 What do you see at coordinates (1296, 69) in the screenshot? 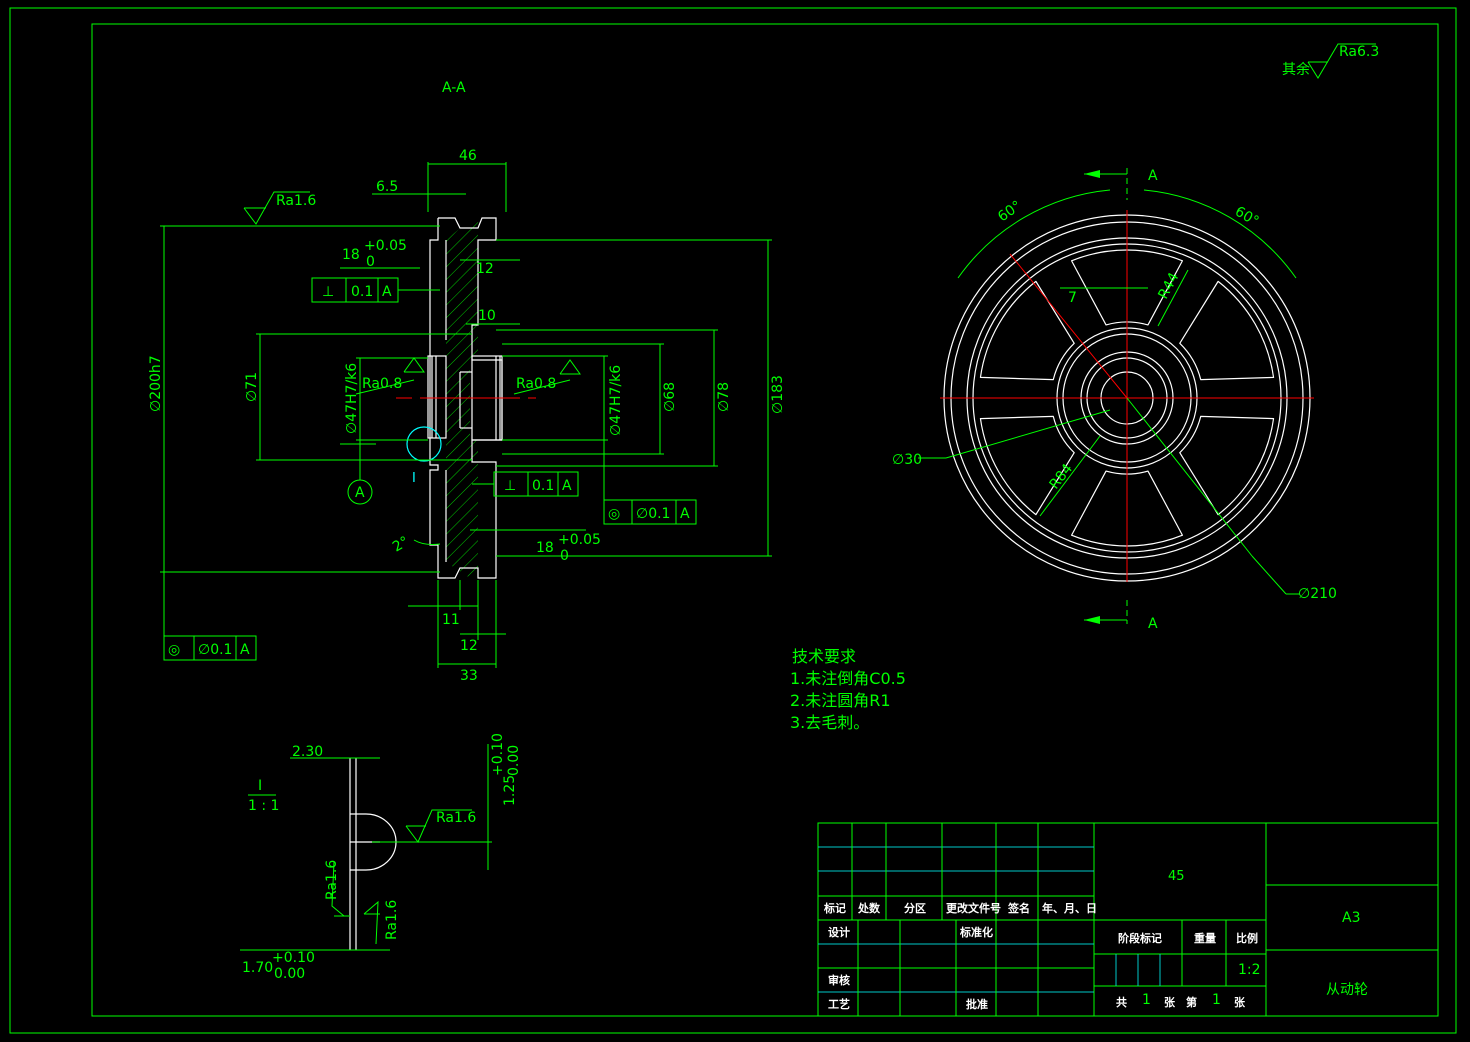
I see `svg-text: 其余` at bounding box center [1296, 69].